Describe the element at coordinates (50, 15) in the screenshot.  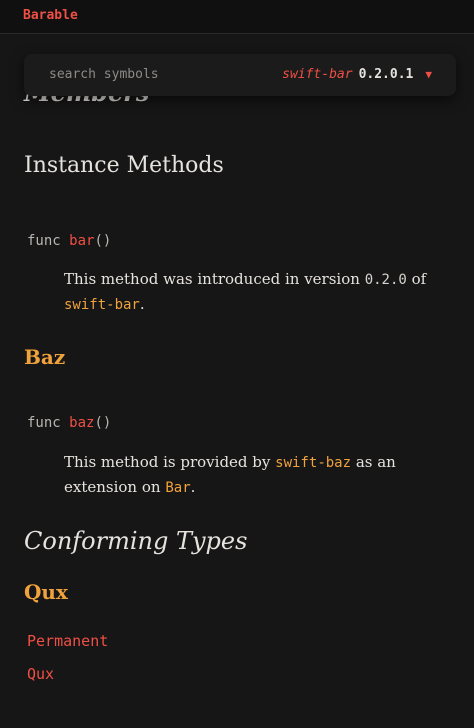
I see `brand-link: Barable` at that location.